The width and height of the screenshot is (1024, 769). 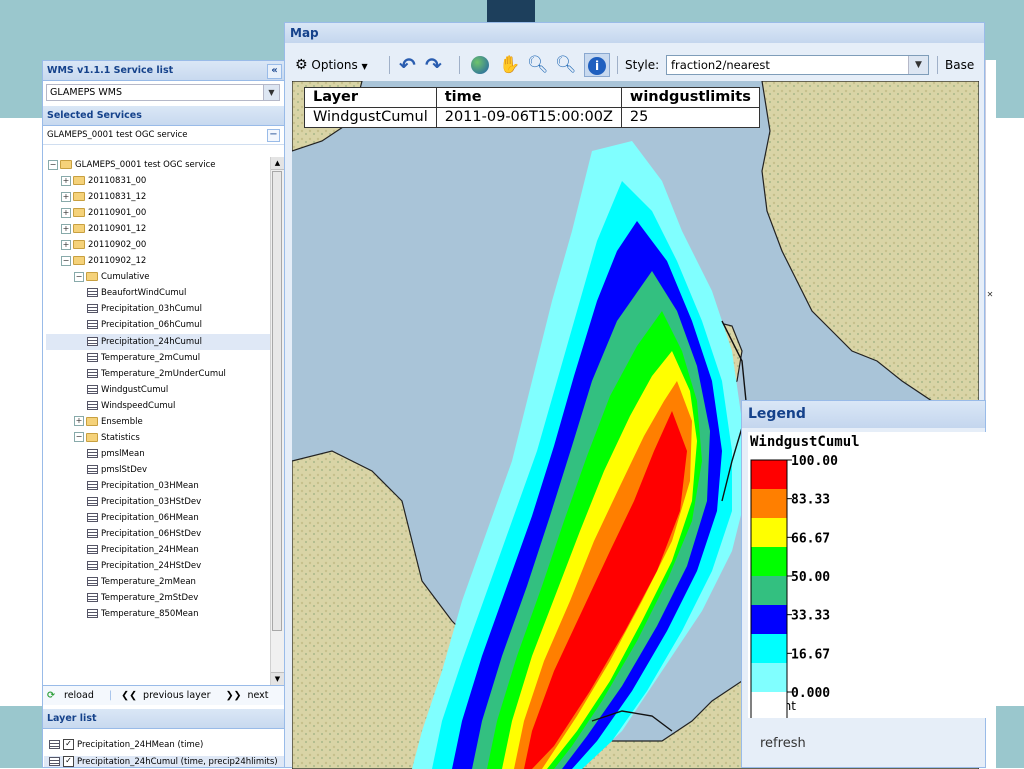 What do you see at coordinates (163, 92) in the screenshot?
I see `wms-service-combo: GLAMEPS WMS ▼` at bounding box center [163, 92].